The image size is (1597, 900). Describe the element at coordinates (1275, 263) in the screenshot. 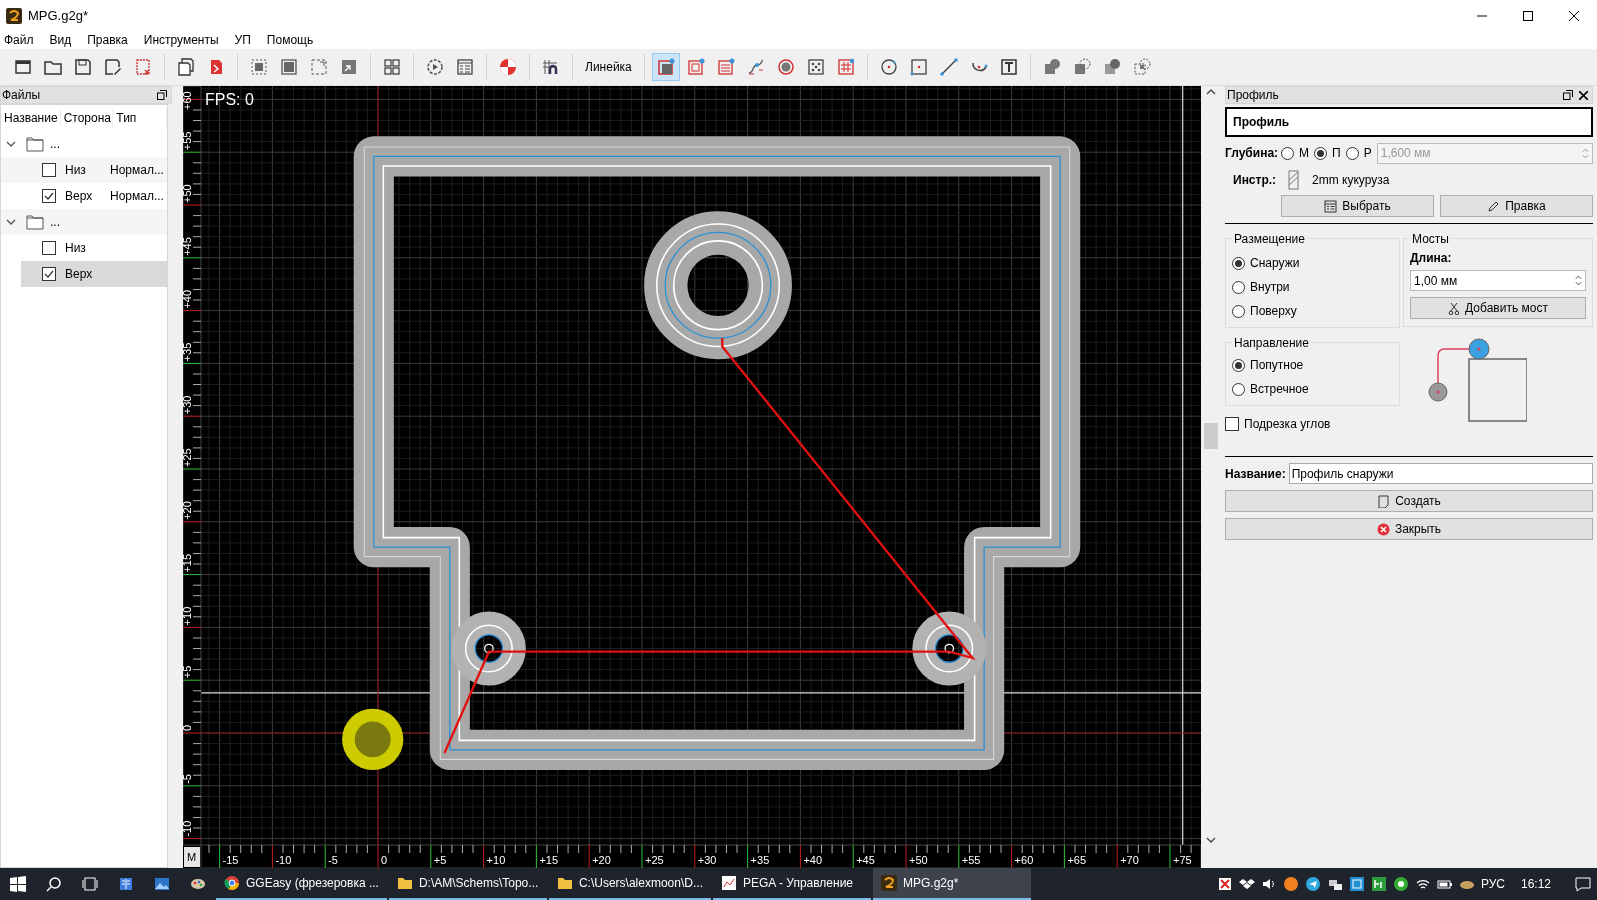

I see `radio-label: Снаружи` at that location.